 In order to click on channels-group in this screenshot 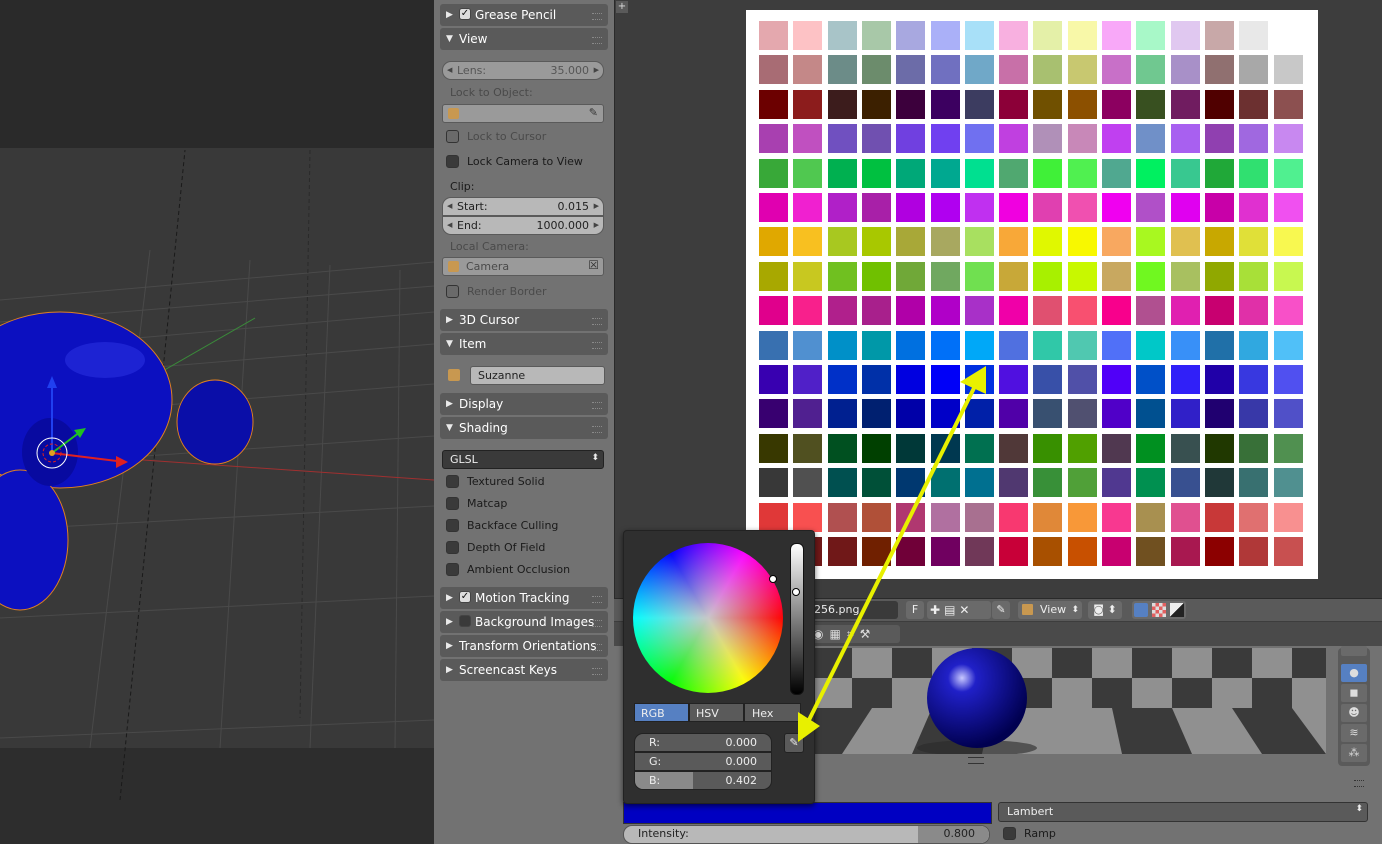, I will do `click(1159, 610)`.